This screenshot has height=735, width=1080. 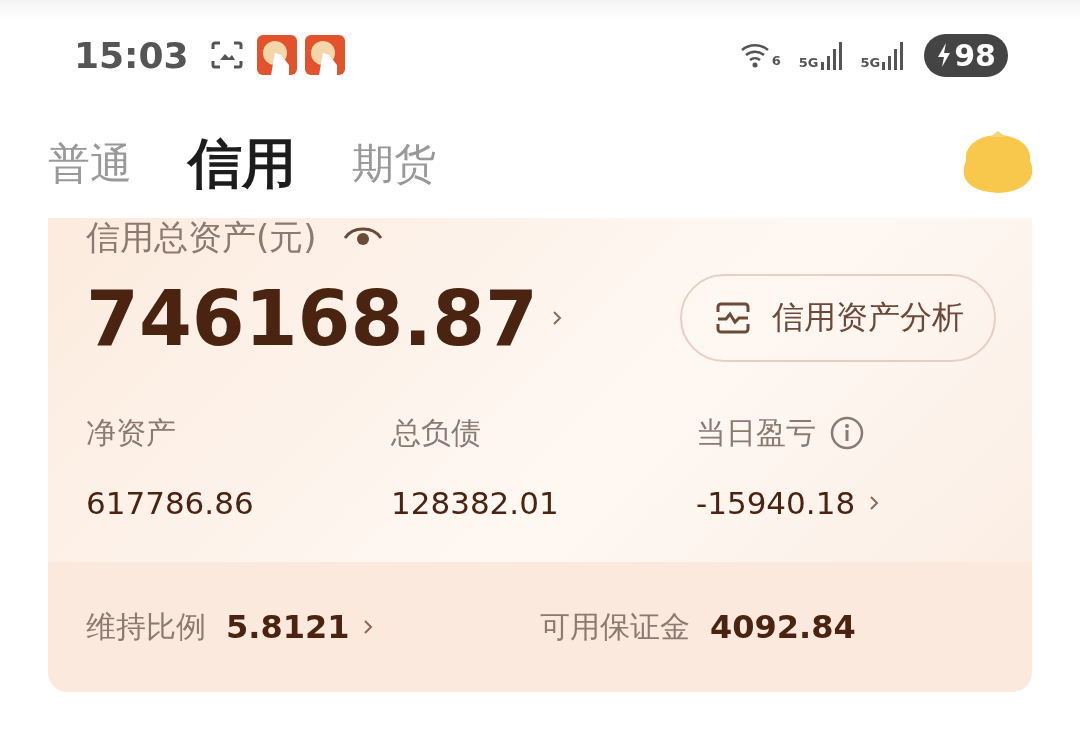 What do you see at coordinates (847, 433) in the screenshot?
I see `info-icon` at bounding box center [847, 433].